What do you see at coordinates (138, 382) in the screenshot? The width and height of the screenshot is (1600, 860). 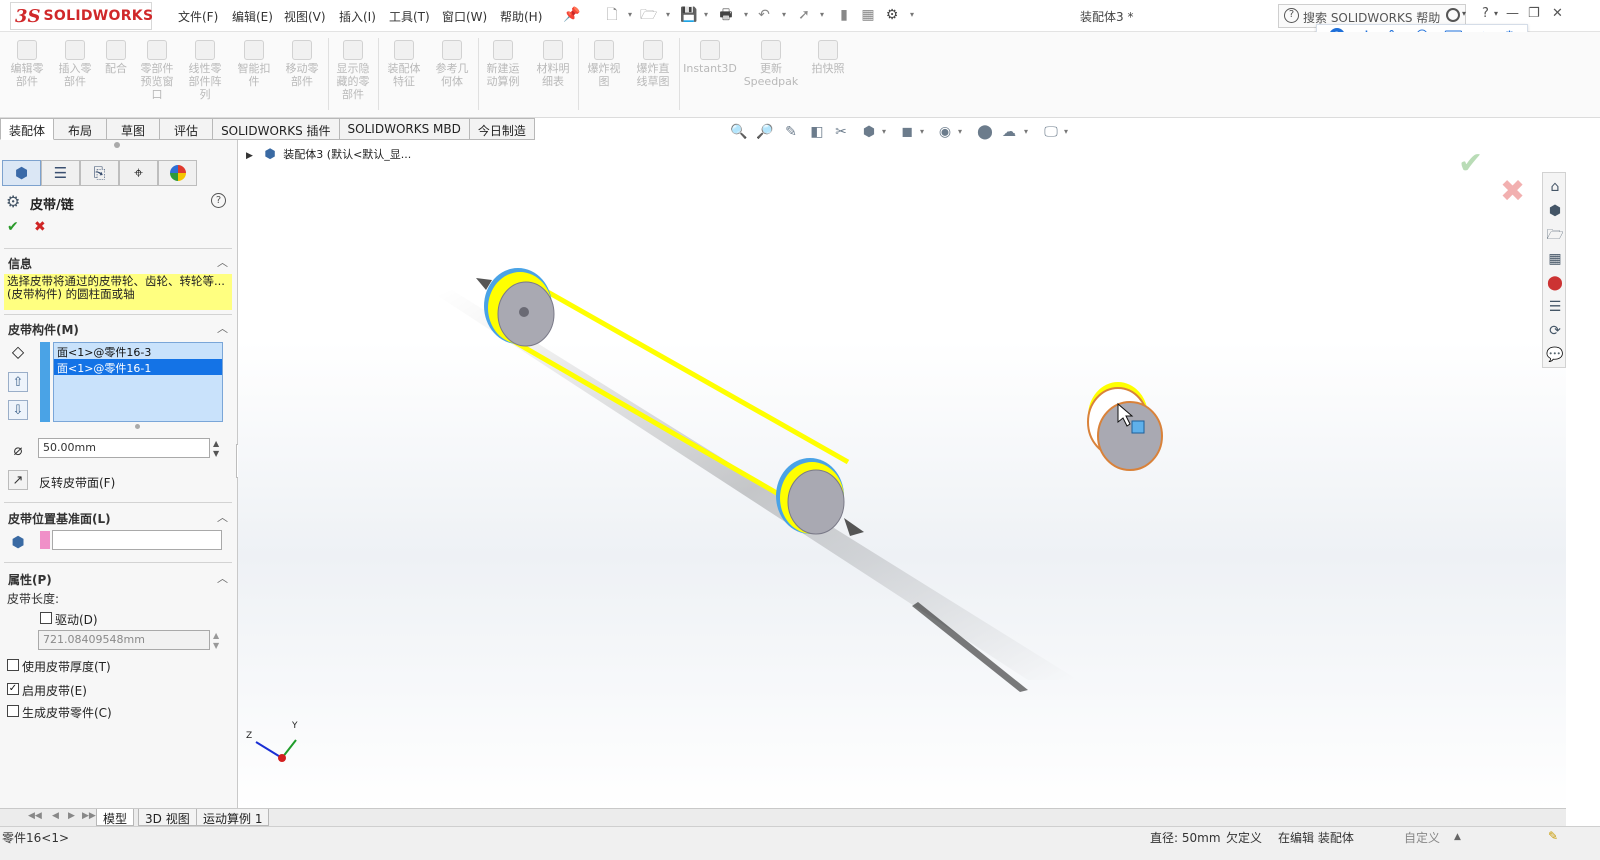 I see `belt-members-list: 面<1>@零件16-3 面<1>@零件16-1` at bounding box center [138, 382].